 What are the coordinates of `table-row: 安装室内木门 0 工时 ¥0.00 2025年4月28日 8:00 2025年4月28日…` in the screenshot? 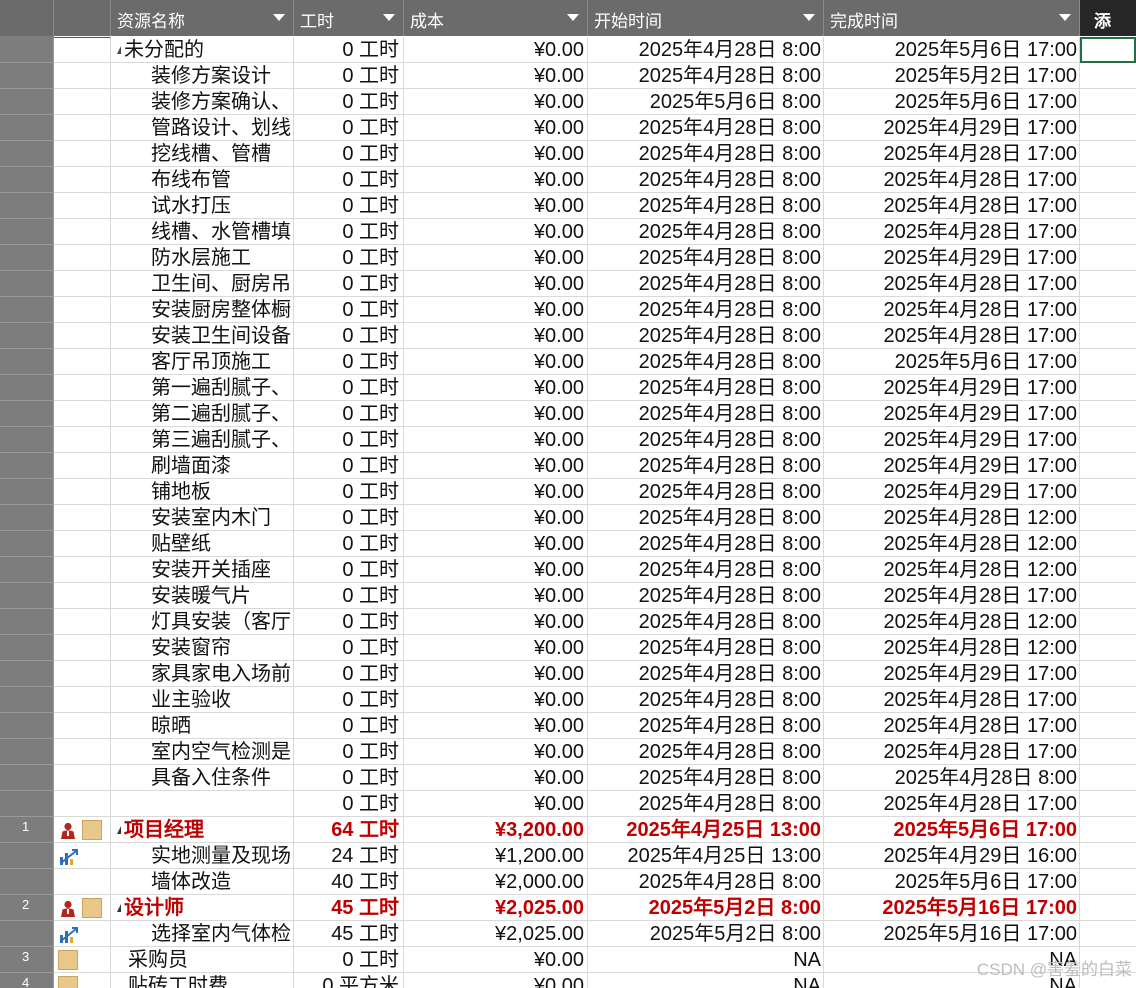 It's located at (568, 518).